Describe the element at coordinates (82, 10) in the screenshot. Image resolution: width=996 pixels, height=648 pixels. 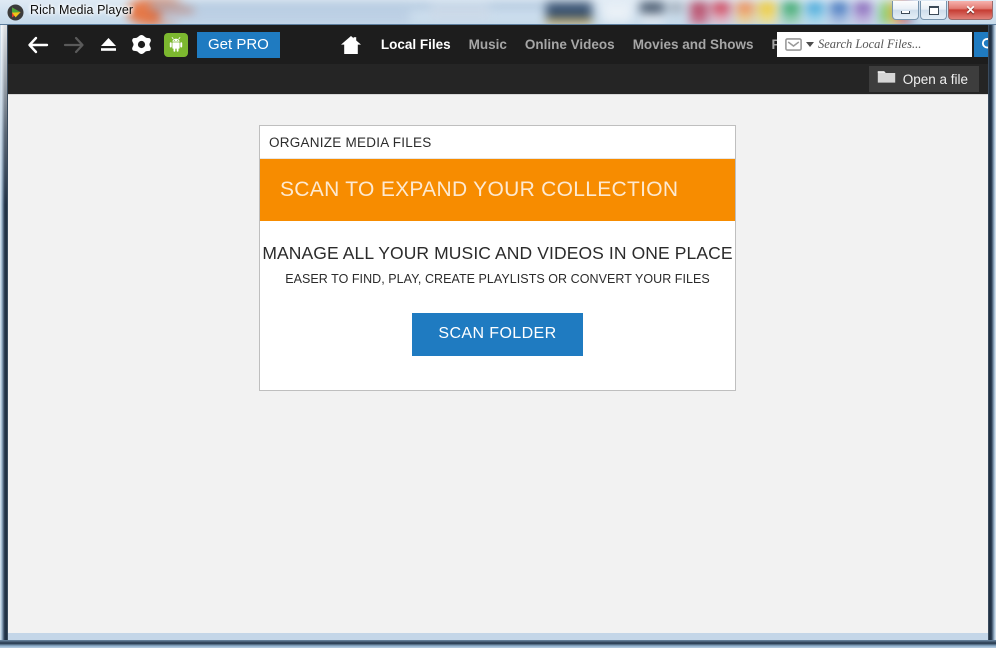
I see `window-title: Rich Media Player` at that location.